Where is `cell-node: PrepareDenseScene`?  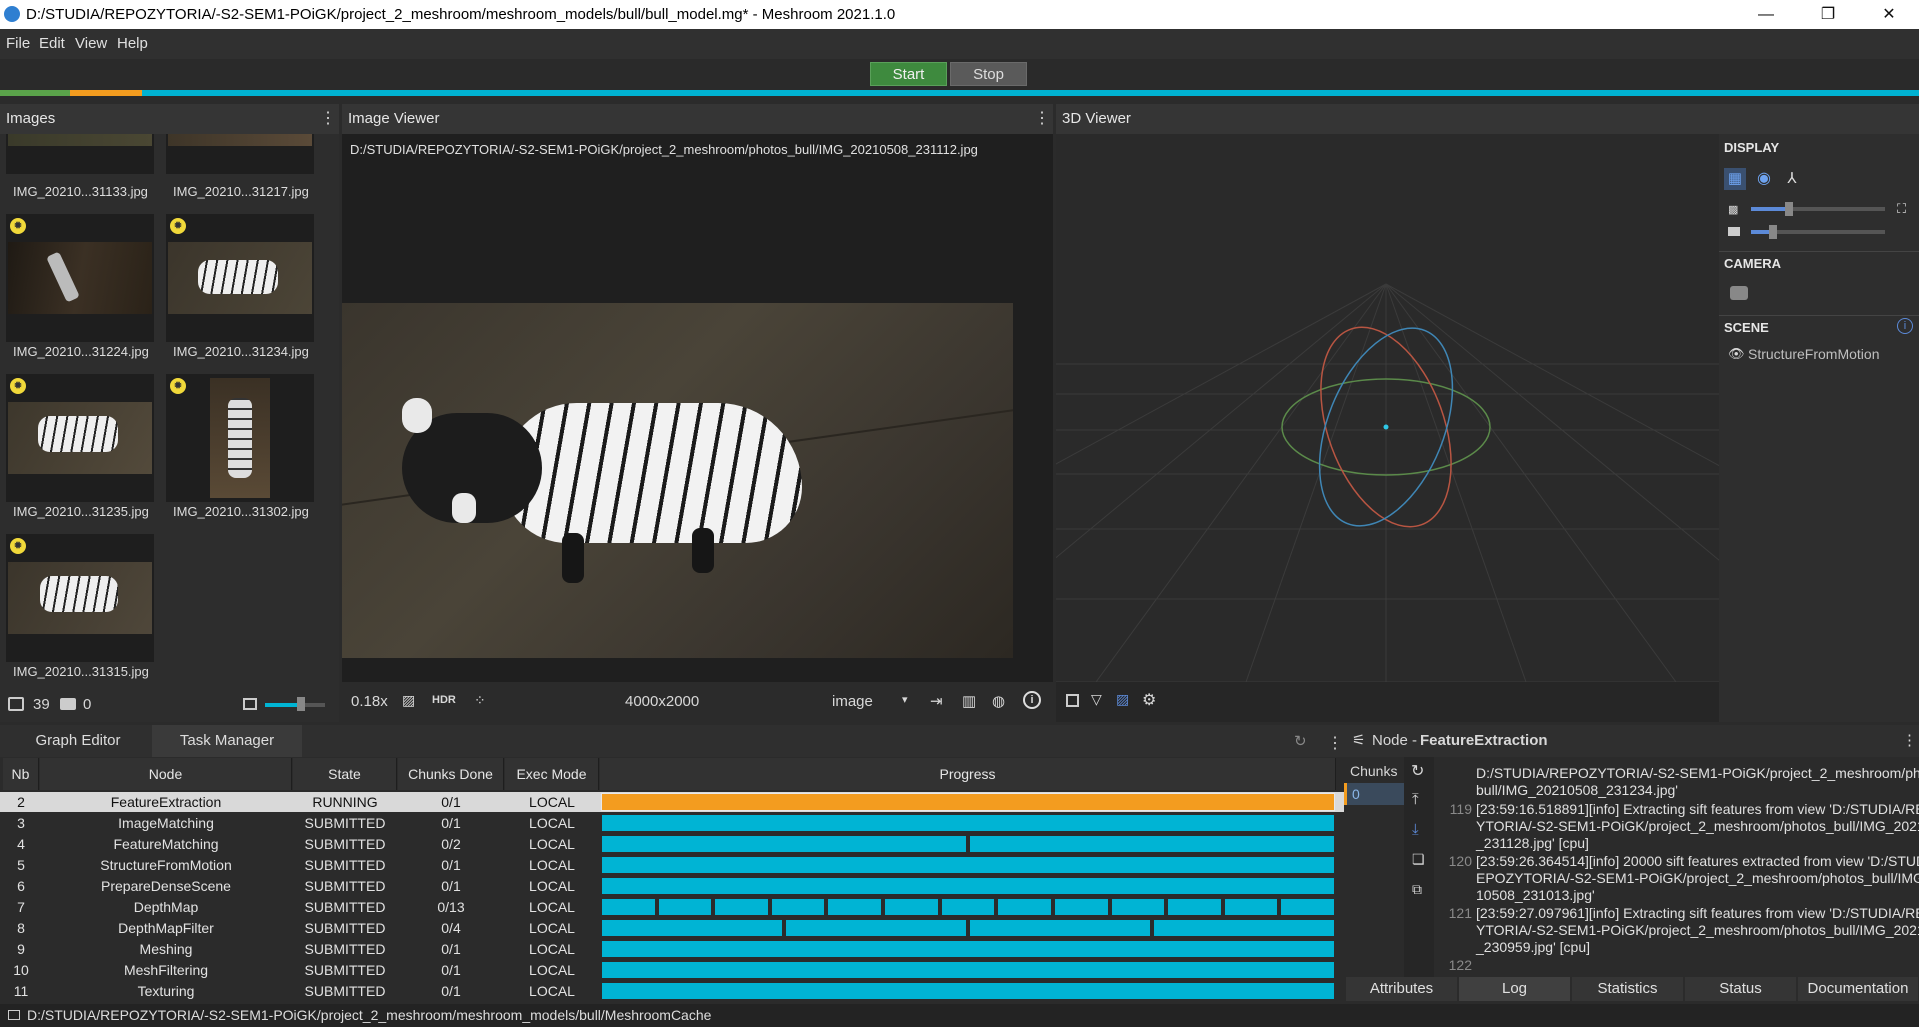
cell-node: PrepareDenseScene is located at coordinates (166, 886).